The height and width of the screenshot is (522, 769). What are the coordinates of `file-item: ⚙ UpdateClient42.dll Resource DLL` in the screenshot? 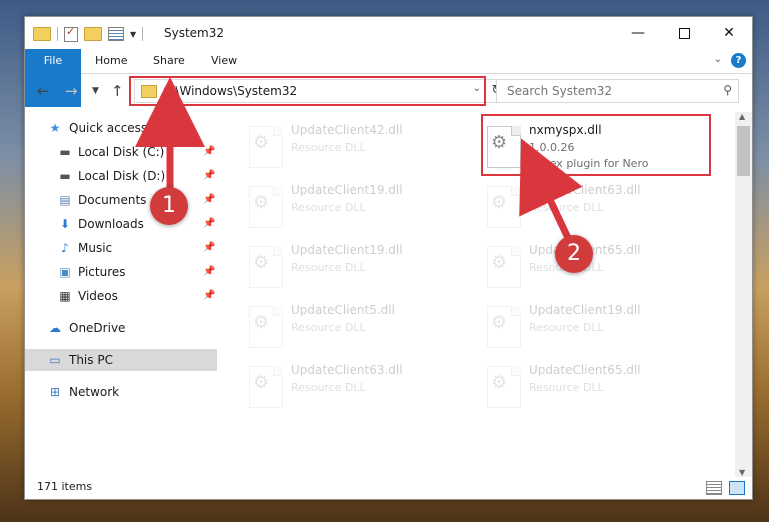 It's located at (360, 149).